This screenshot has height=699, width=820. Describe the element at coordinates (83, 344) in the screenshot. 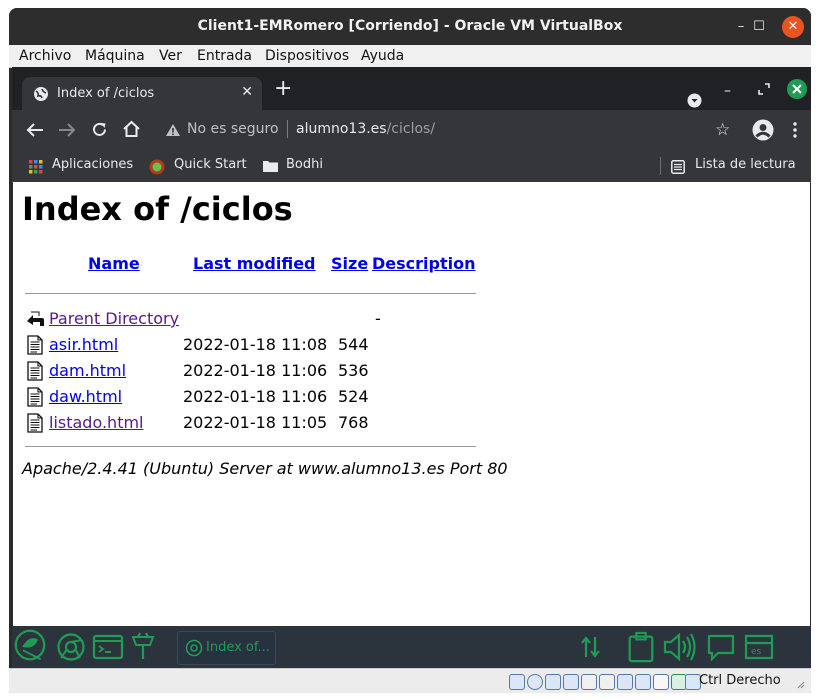

I see `listing-link-asir: asir.html` at that location.